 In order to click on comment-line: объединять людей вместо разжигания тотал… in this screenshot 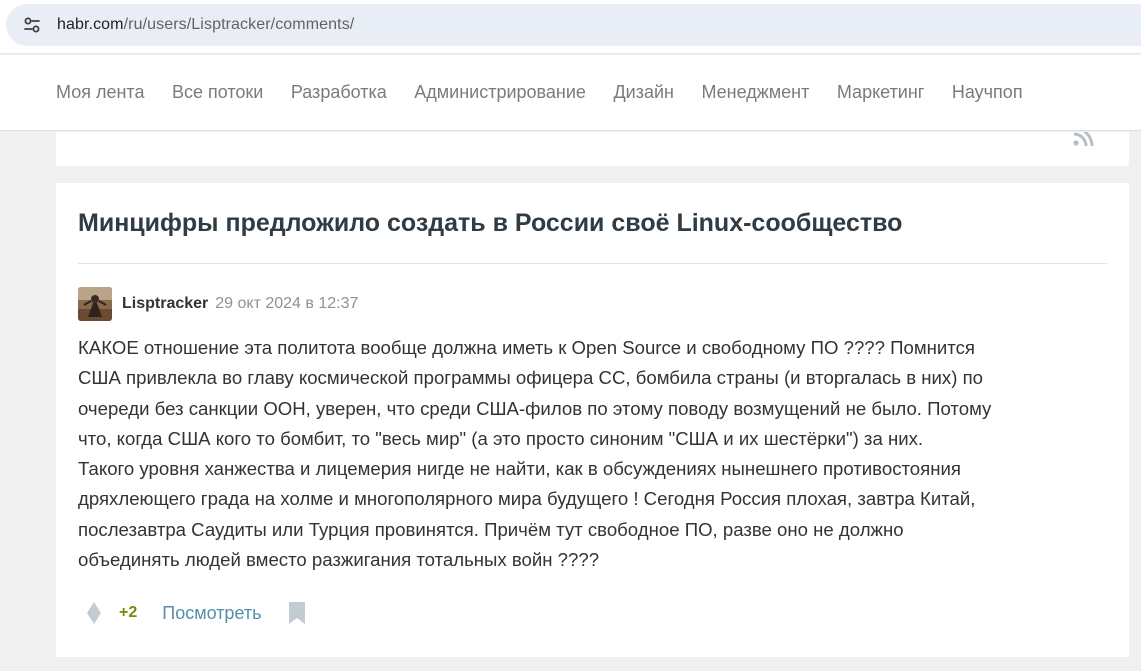, I will do `click(339, 560)`.